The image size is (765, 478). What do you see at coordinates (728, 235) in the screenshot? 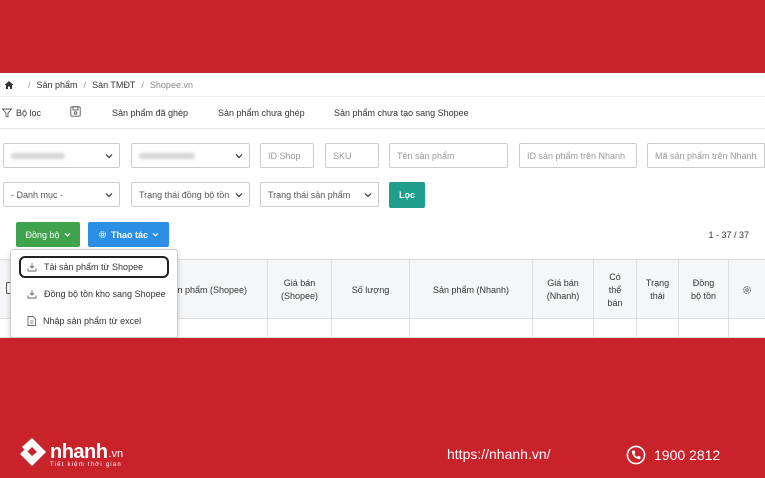
I see `pagination-info: 1 - 37 / 37` at bounding box center [728, 235].